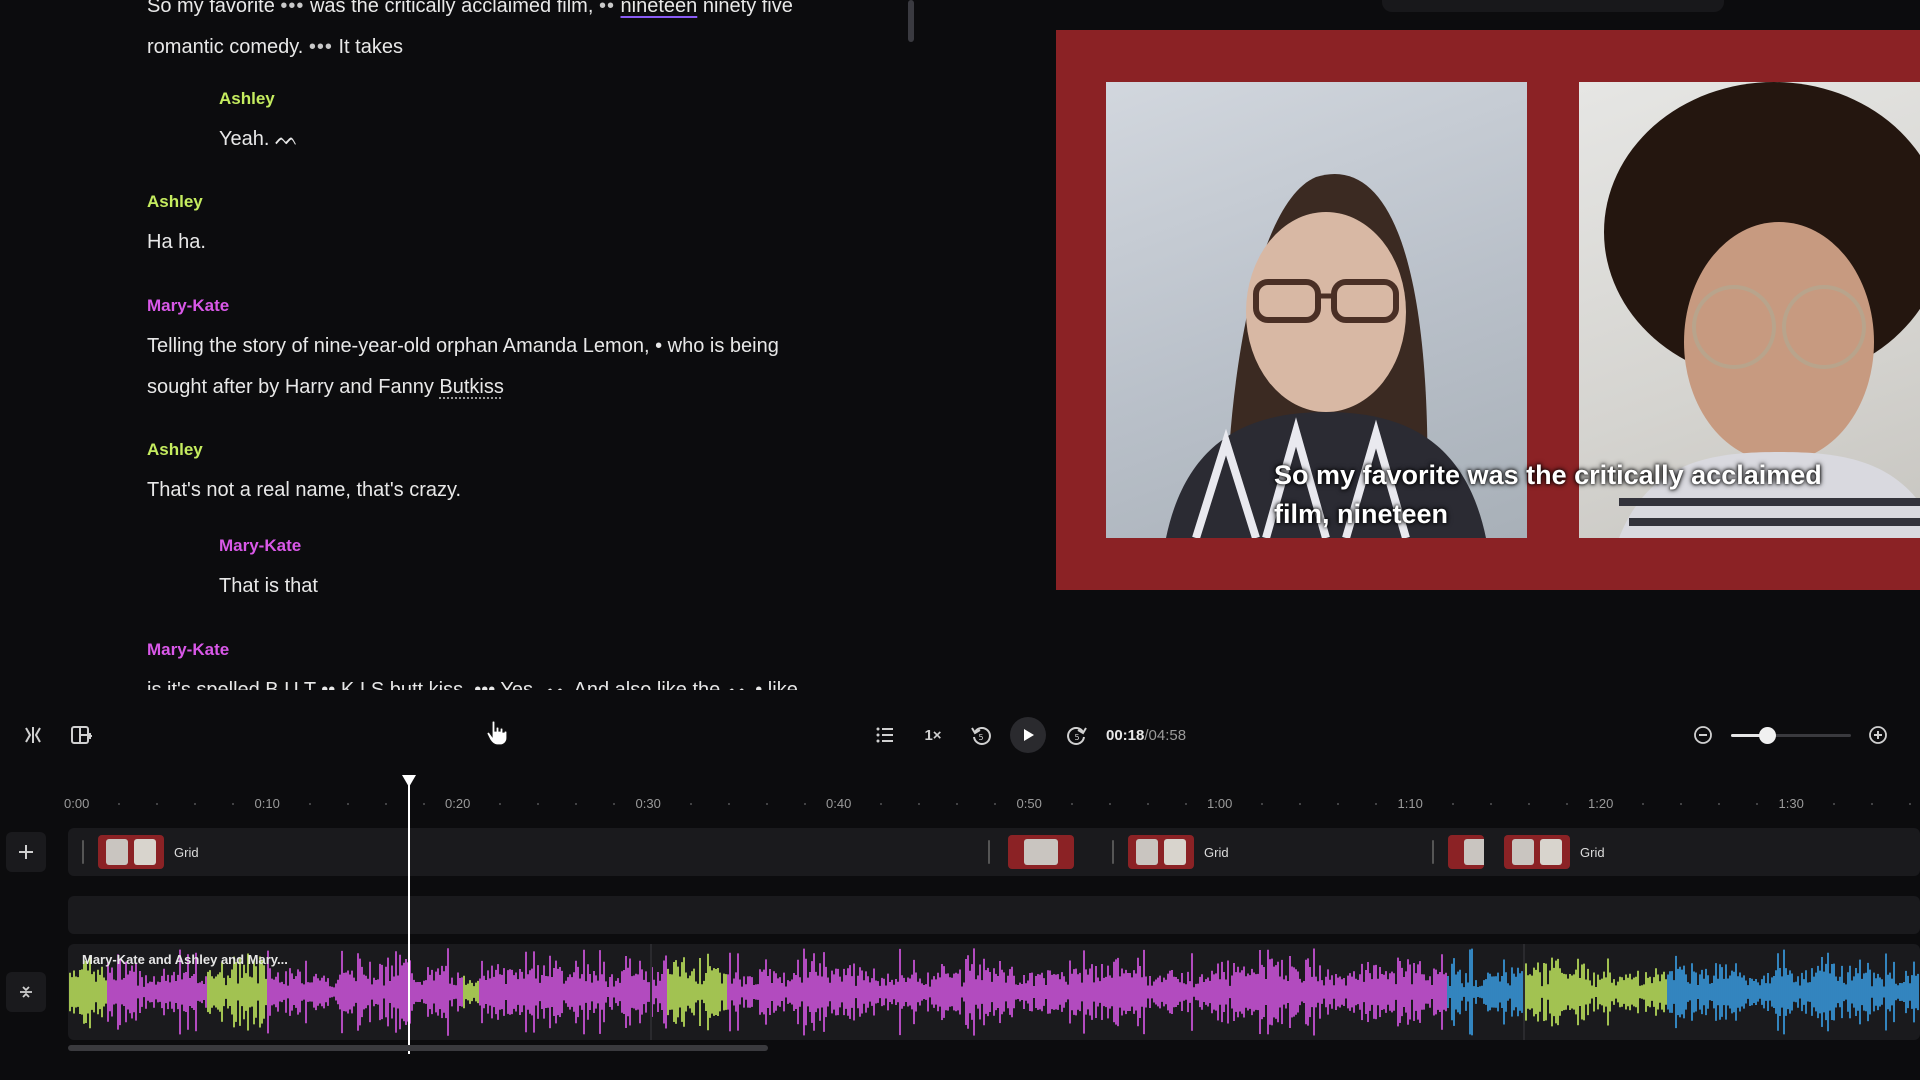 The height and width of the screenshot is (1080, 1920). I want to click on zoom-in-icon, so click(1878, 735).